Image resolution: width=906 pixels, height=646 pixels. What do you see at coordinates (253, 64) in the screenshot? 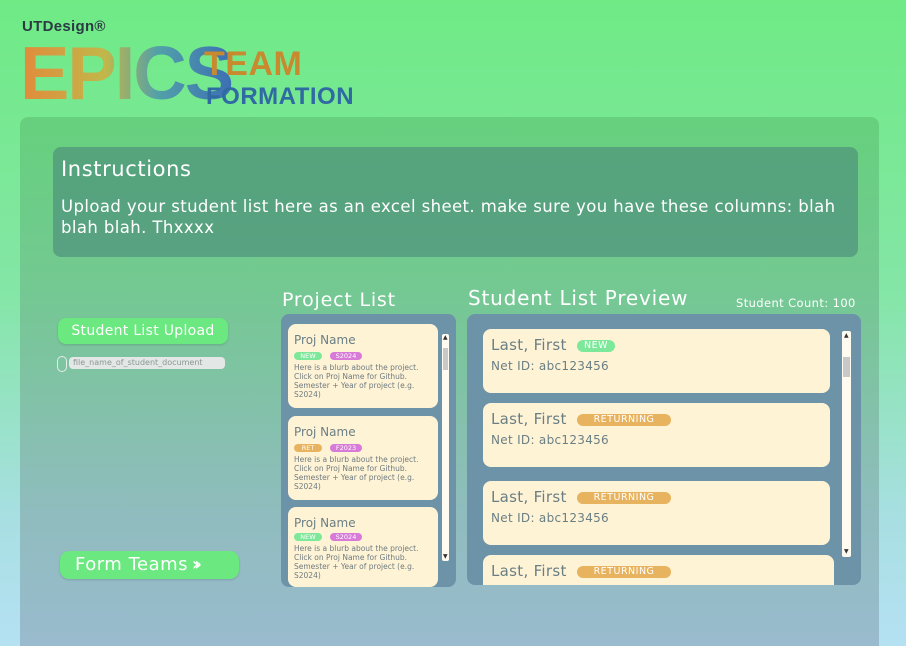
I see `logo-team-text: TEAM` at bounding box center [253, 64].